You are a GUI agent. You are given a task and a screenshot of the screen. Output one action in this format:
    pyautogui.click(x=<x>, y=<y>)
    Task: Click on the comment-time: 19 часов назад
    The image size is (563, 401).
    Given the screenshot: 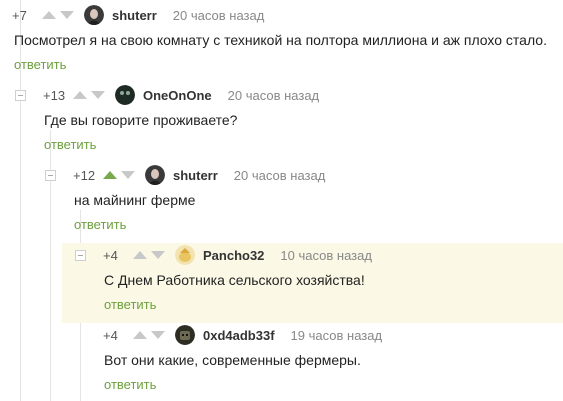 What is the action you would take?
    pyautogui.click(x=336, y=335)
    